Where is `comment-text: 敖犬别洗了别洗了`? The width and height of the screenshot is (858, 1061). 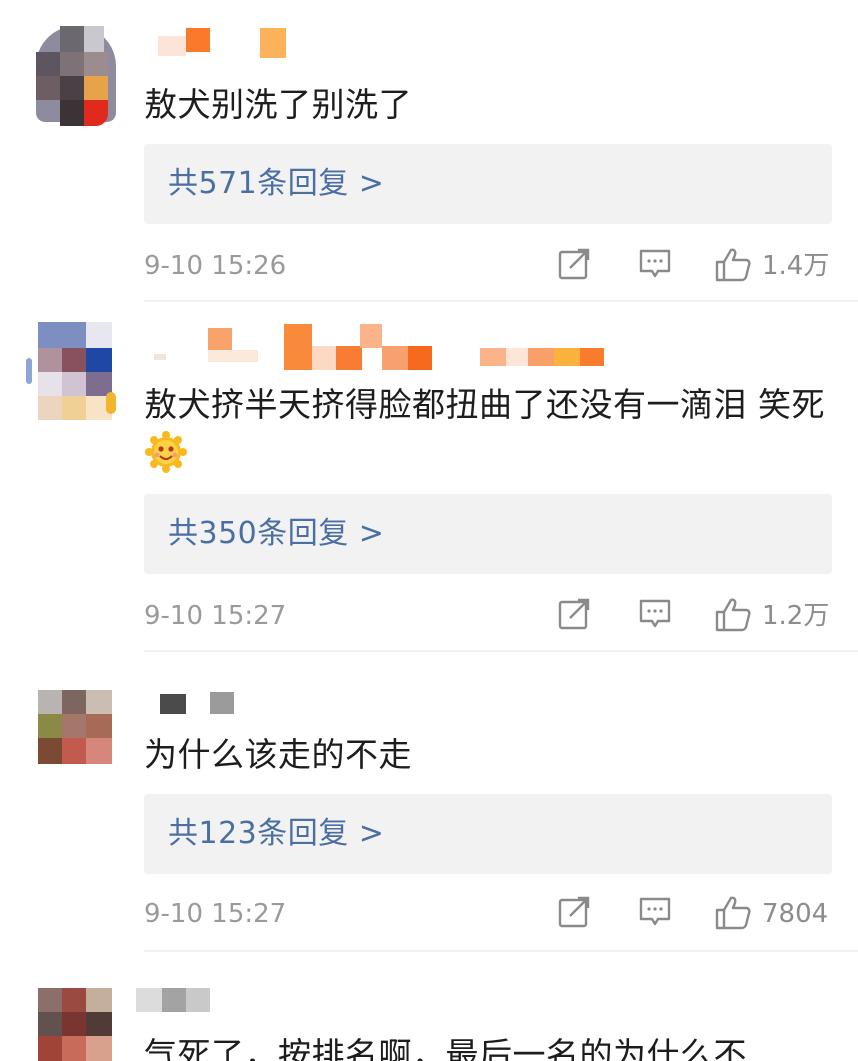 comment-text: 敖犬别洗了别洗了 is located at coordinates (278, 104).